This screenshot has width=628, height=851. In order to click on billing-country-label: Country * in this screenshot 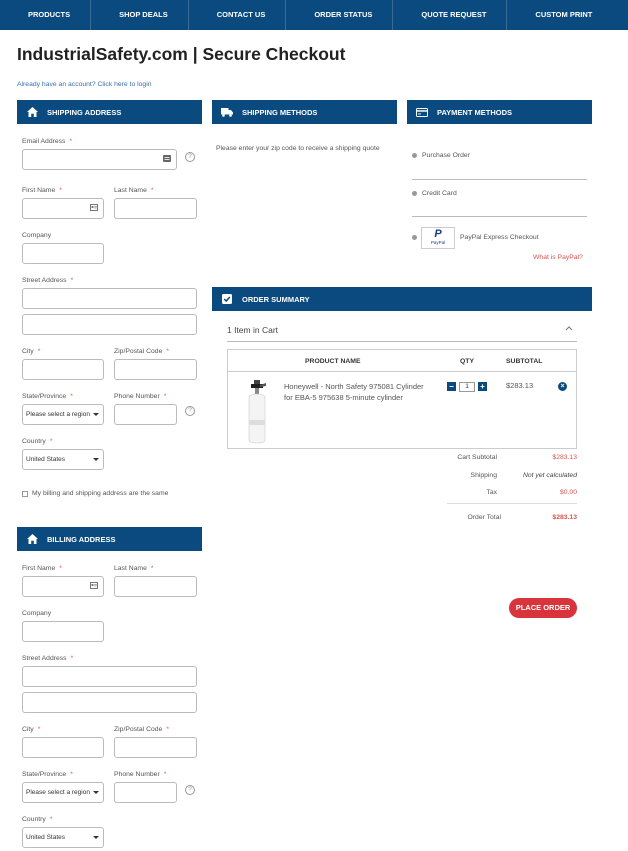, I will do `click(37, 819)`.